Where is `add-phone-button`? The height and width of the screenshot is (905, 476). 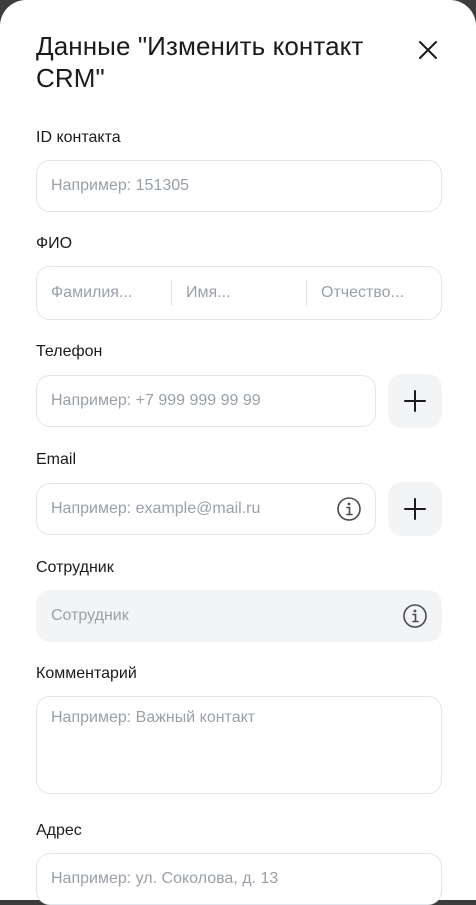
add-phone-button is located at coordinates (415, 401).